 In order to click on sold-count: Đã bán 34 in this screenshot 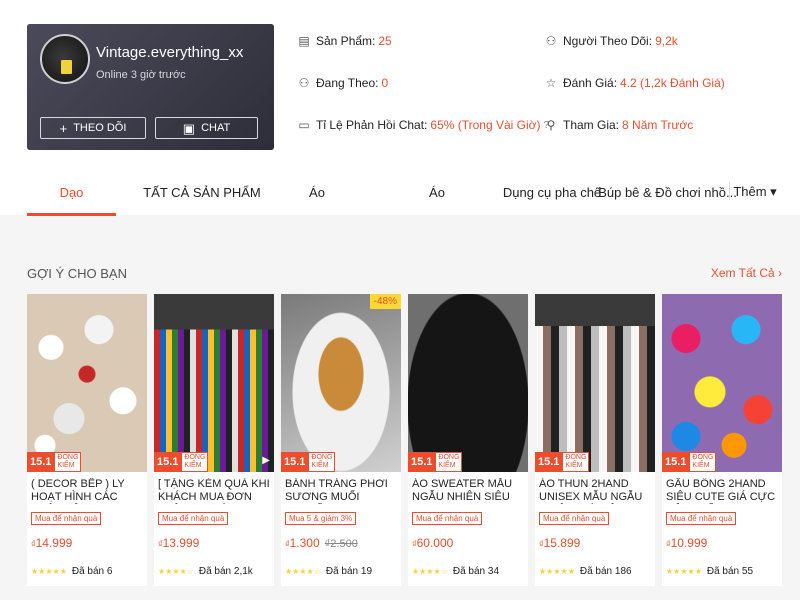, I will do `click(476, 571)`.